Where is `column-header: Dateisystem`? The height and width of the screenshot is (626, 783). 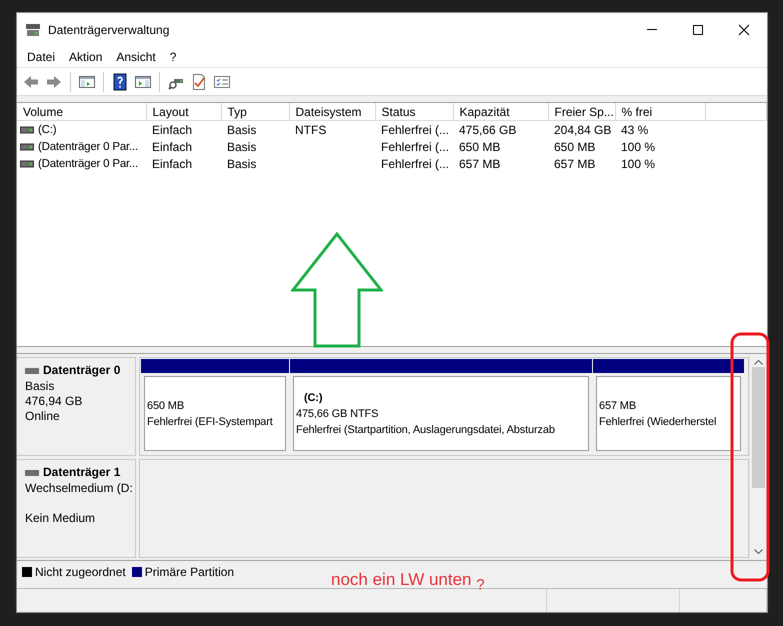
column-header: Dateisystem is located at coordinates (332, 111).